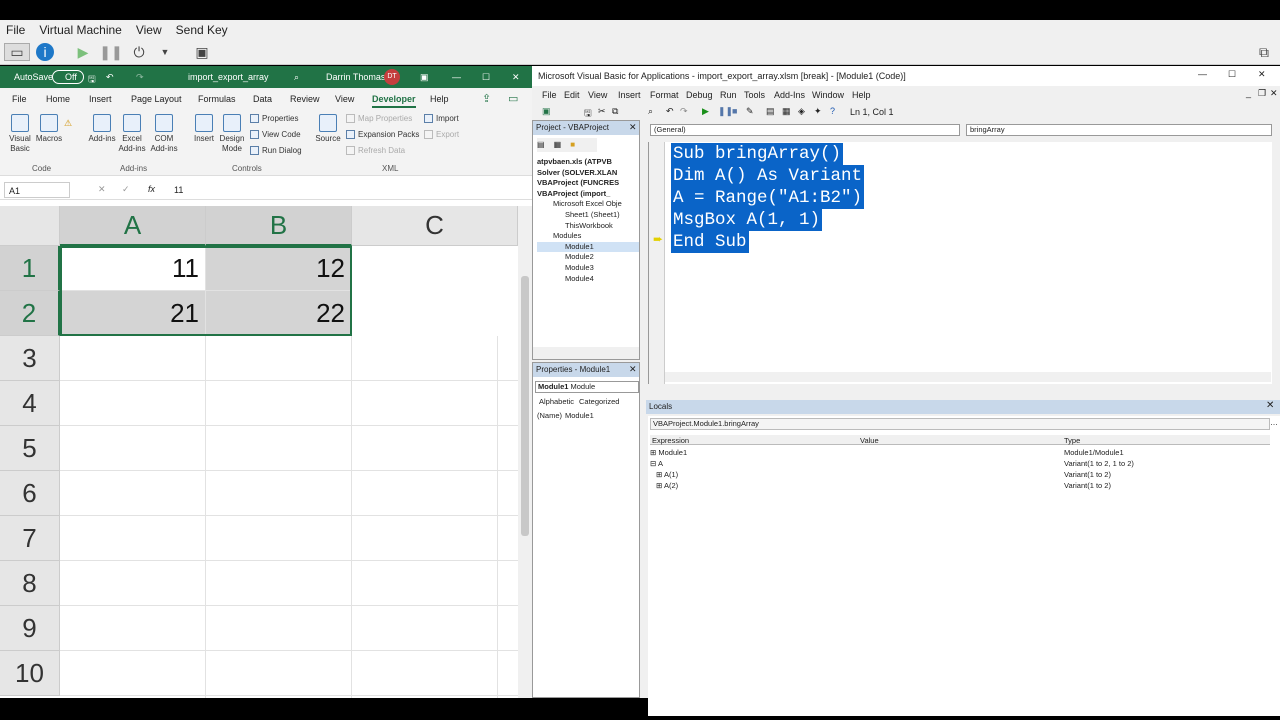  I want to click on info-icon: i, so click(45, 52).